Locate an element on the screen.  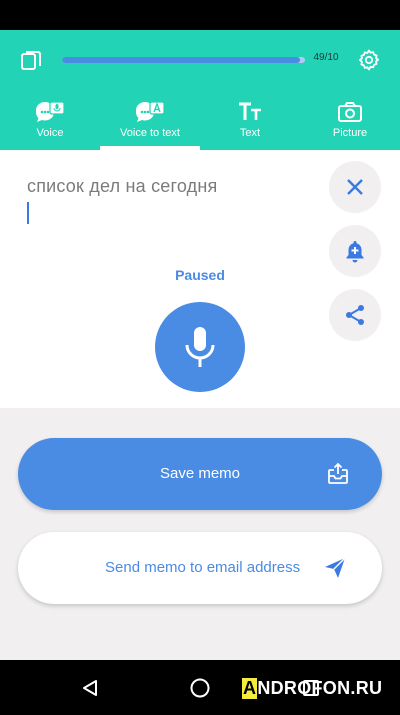
tab-voice-to-text-label: Voice to text is located at coordinates (150, 133).